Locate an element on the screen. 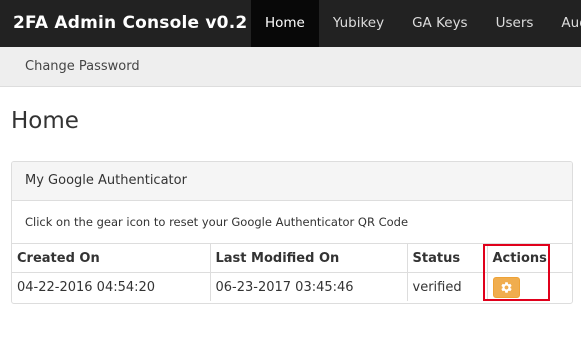  created-on-cell: 04-22-2016 04:54:20 is located at coordinates (111, 286).